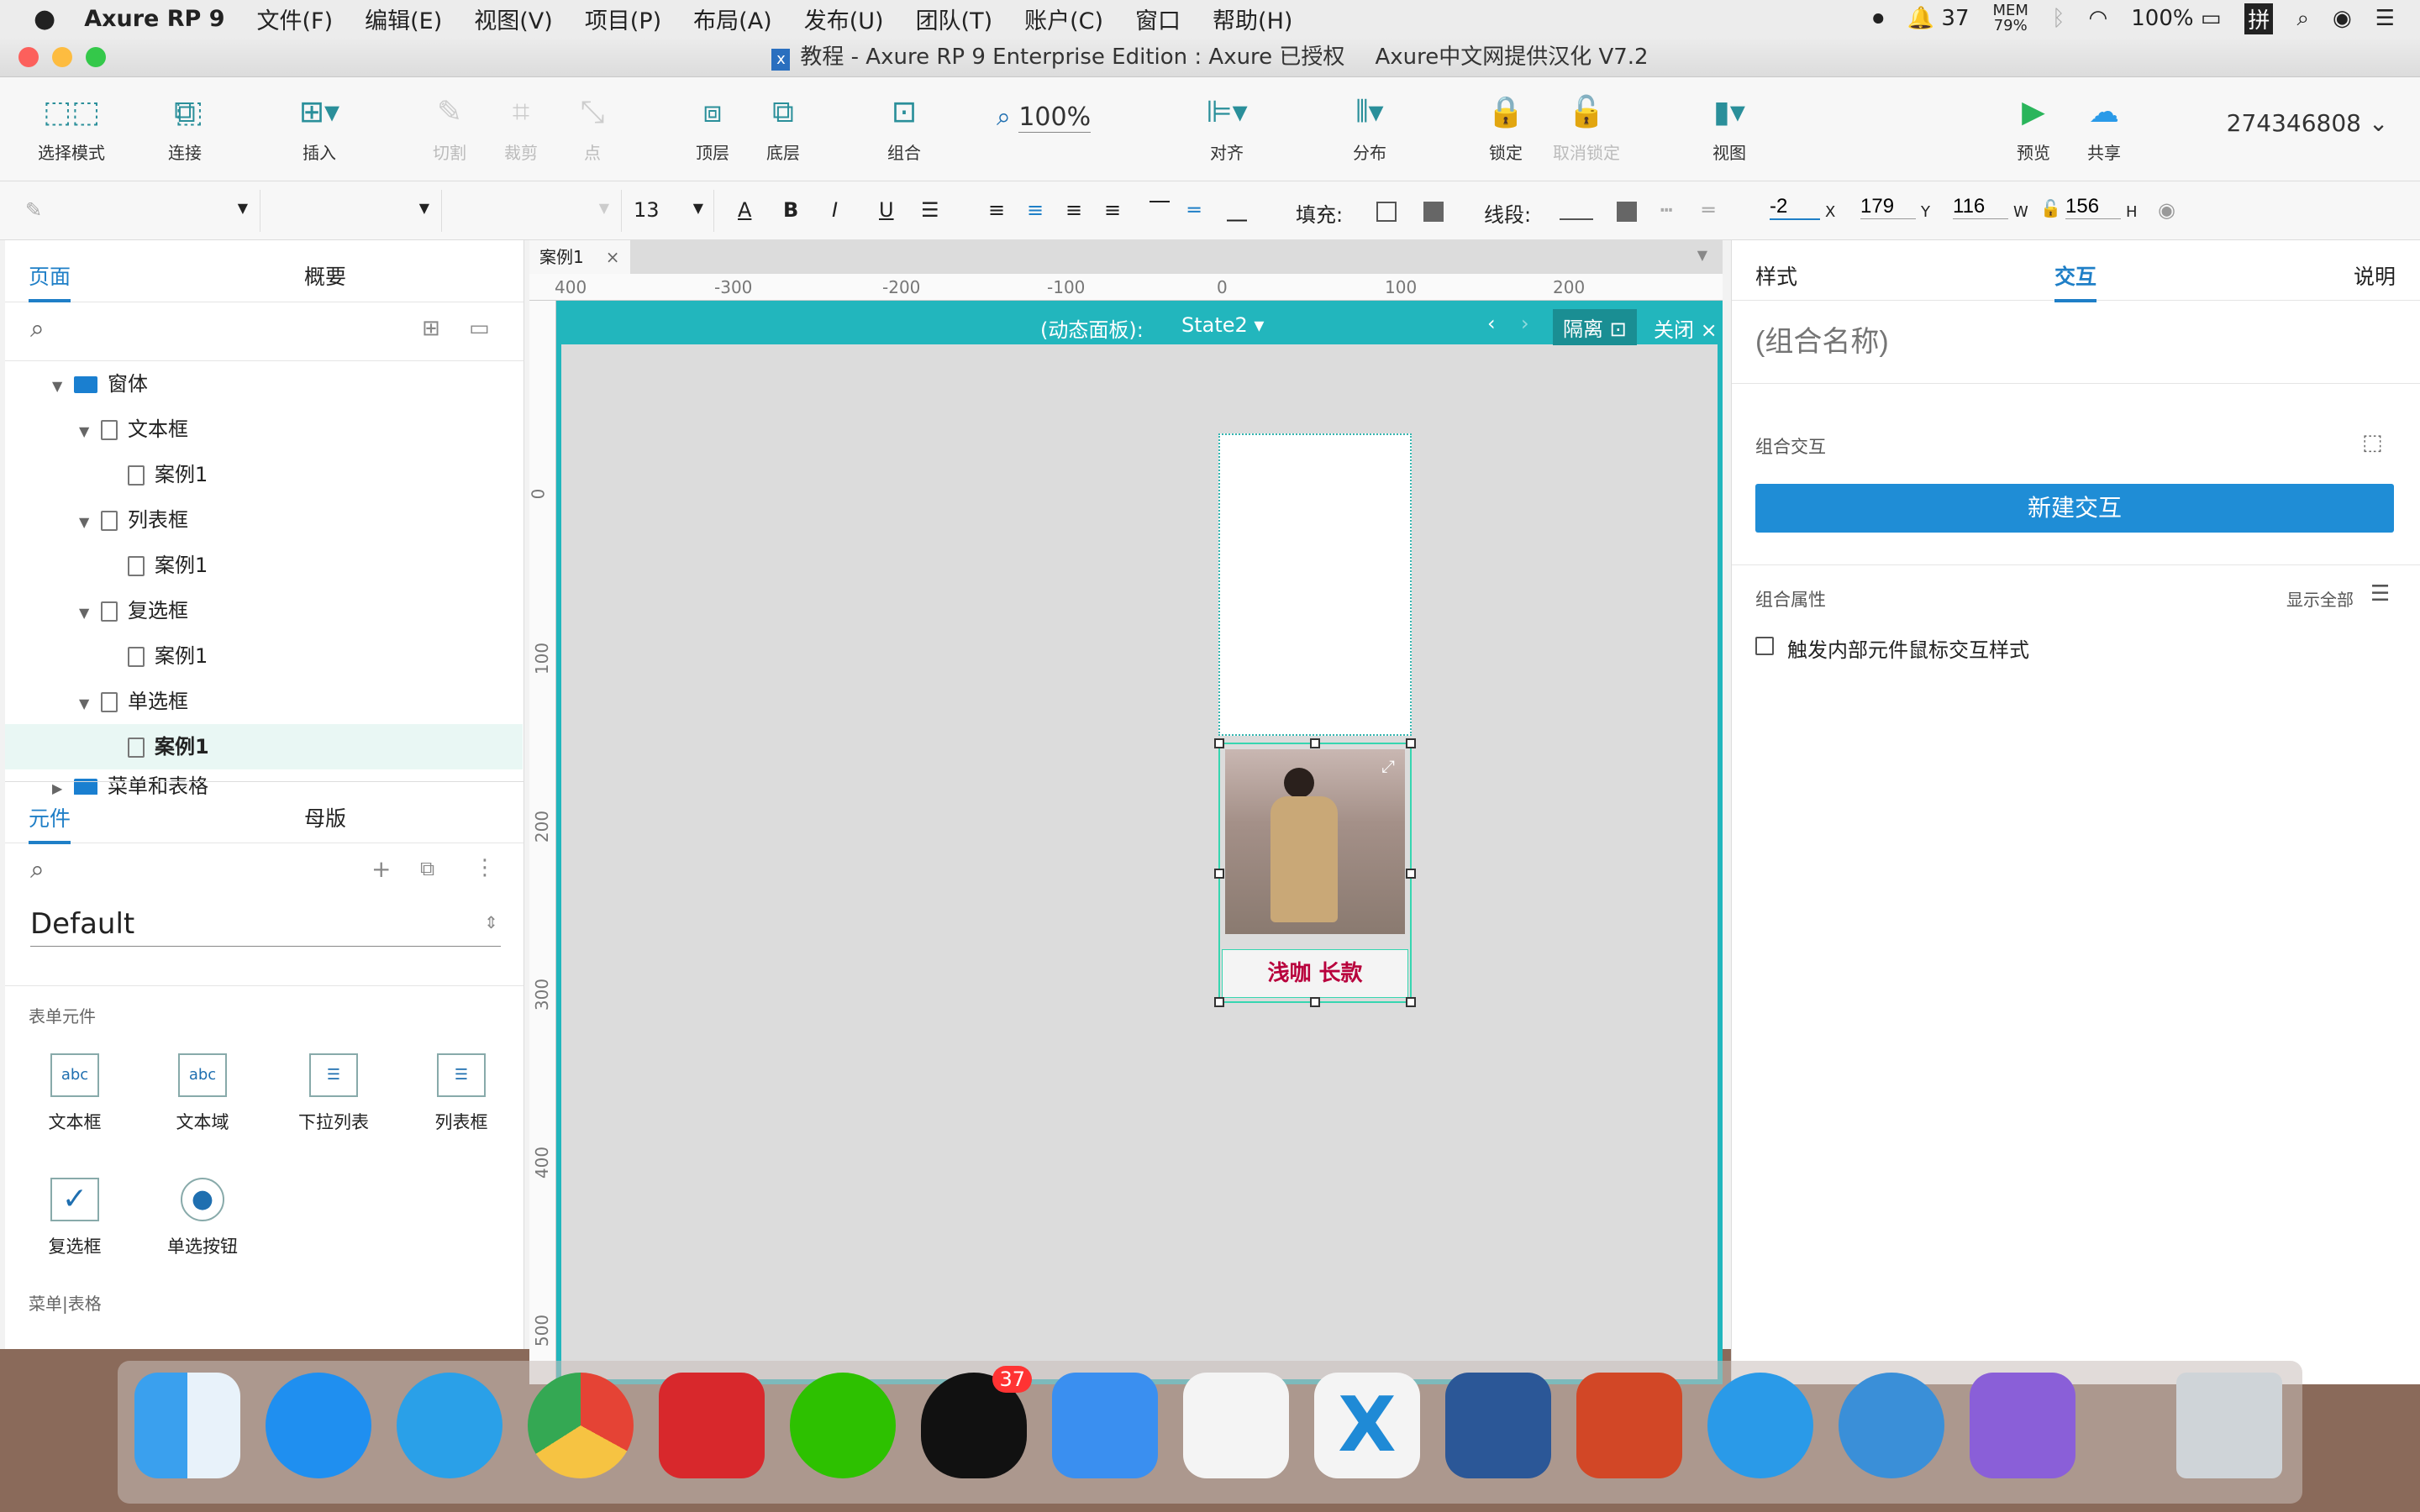  What do you see at coordinates (783, 129) in the screenshot?
I see `send-to-back-button: ⧉ 底层` at bounding box center [783, 129].